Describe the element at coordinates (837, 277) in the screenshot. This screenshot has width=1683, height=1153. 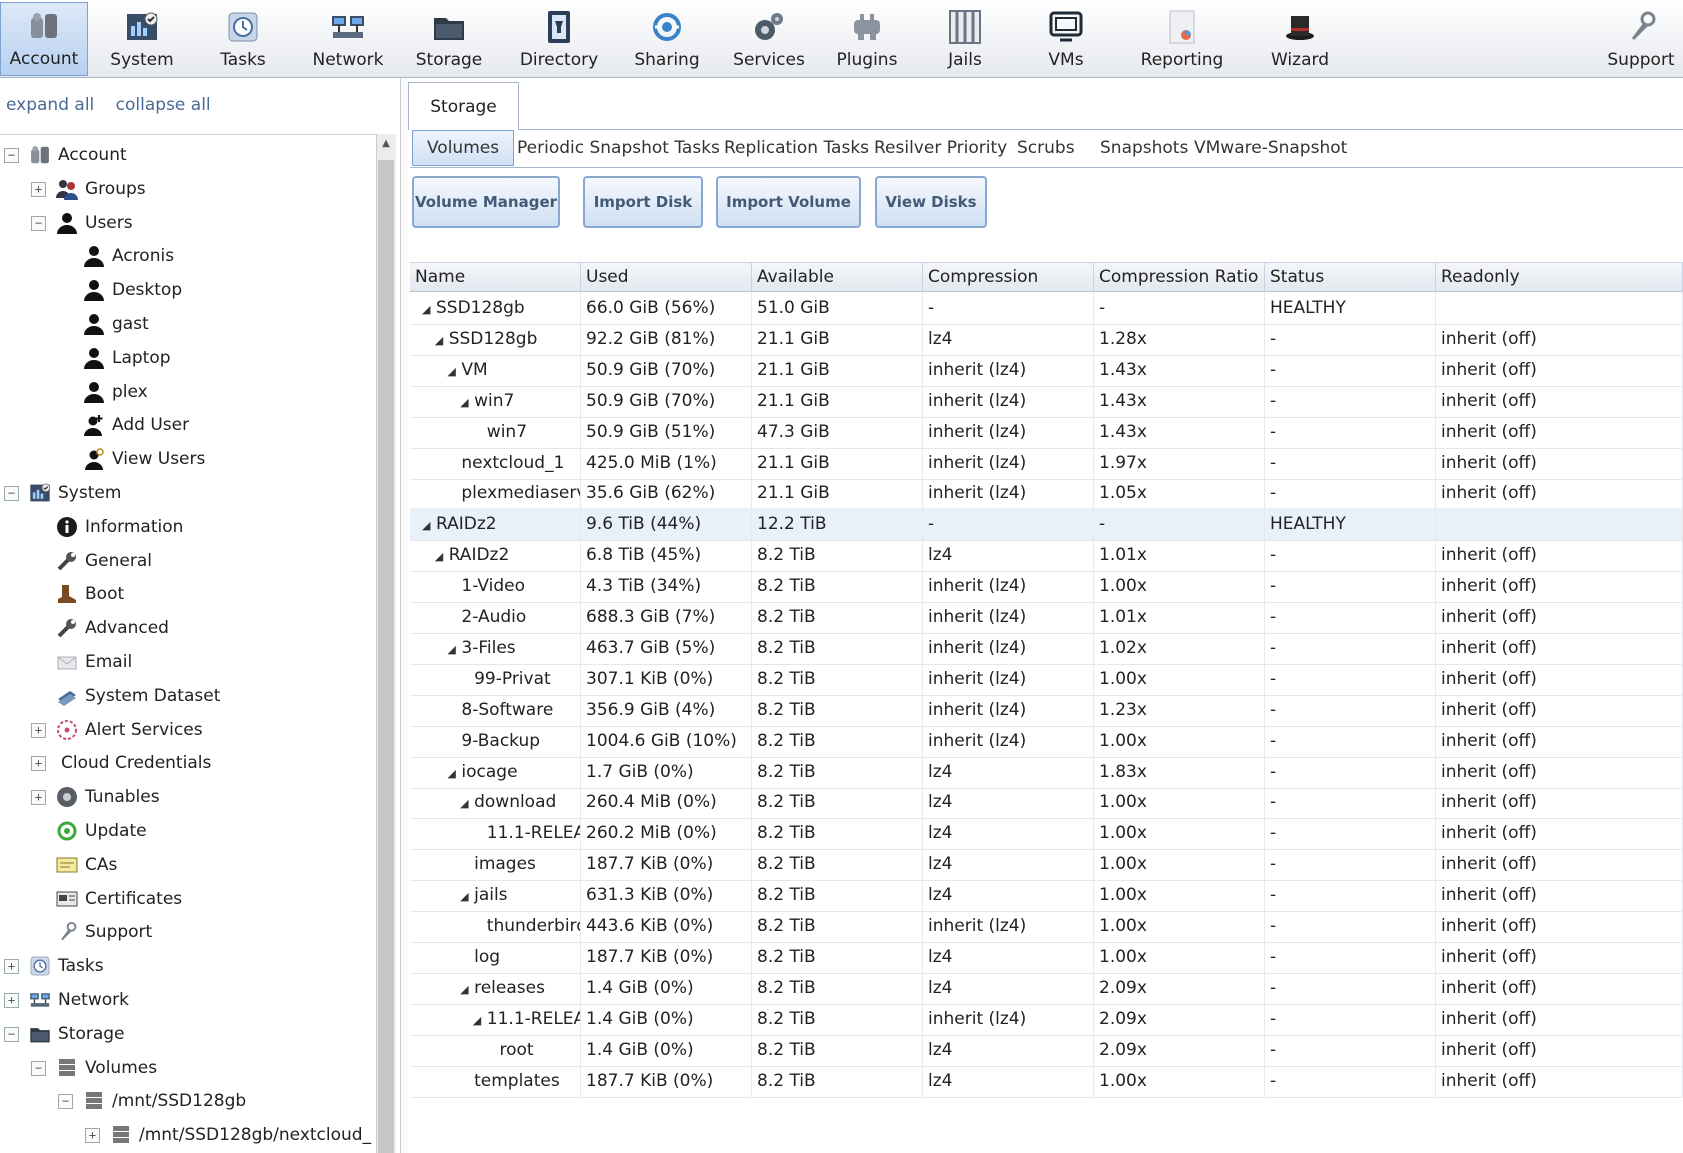
I see `column-header-available: Available` at that location.